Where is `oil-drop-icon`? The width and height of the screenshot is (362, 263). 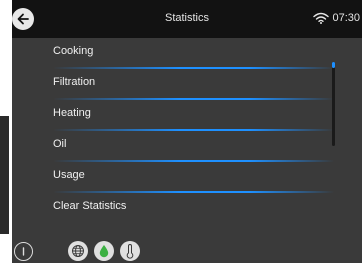 oil-drop-icon is located at coordinates (104, 251).